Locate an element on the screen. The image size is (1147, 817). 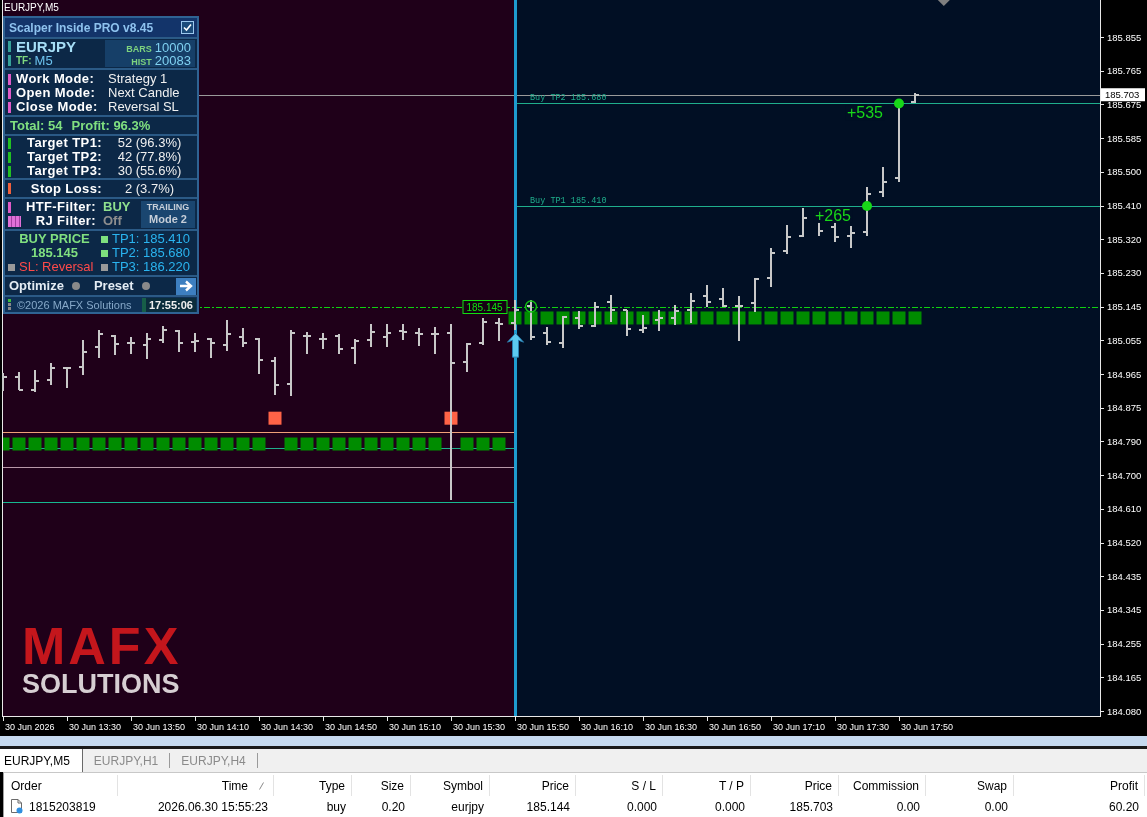
axis-label: 184.435 is located at coordinates (1124, 576).